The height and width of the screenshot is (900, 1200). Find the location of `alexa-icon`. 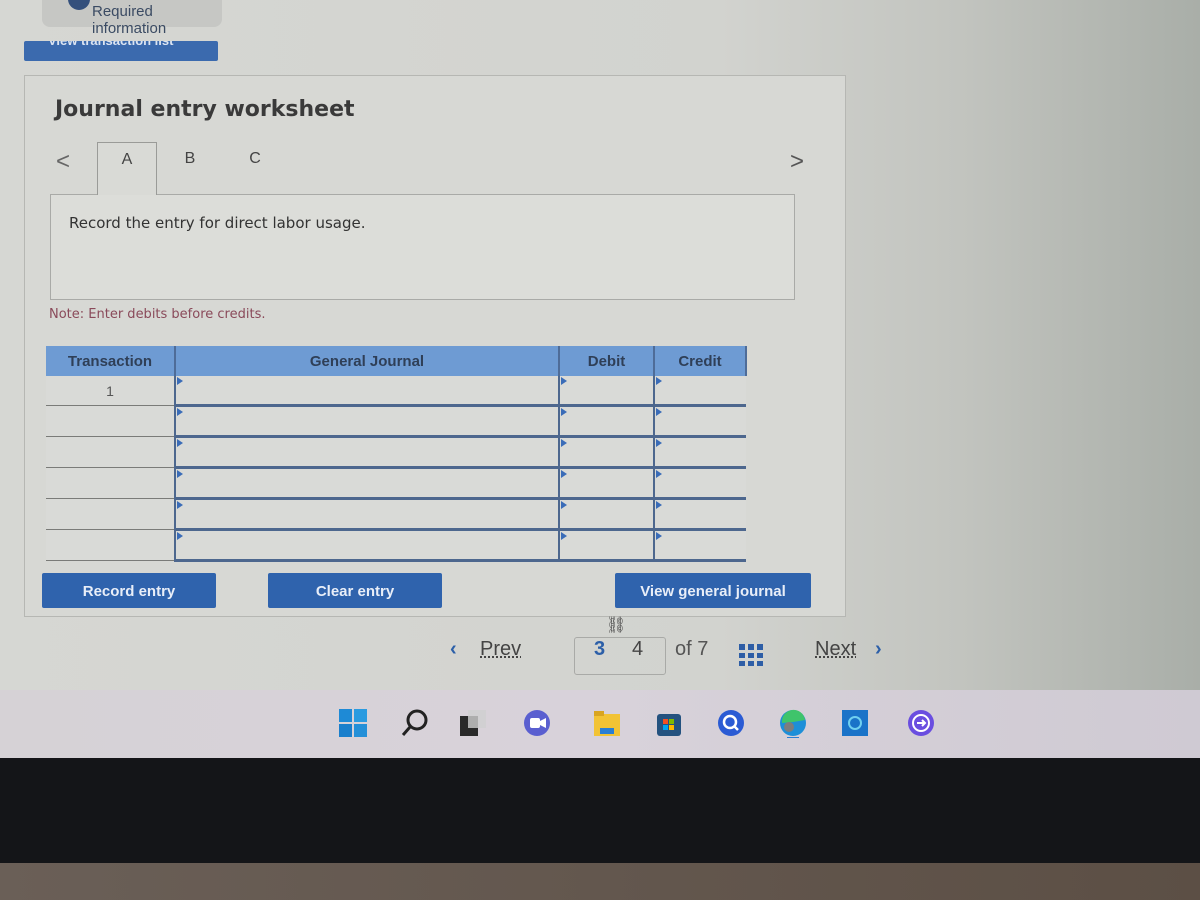

alexa-icon is located at coordinates (855, 723).